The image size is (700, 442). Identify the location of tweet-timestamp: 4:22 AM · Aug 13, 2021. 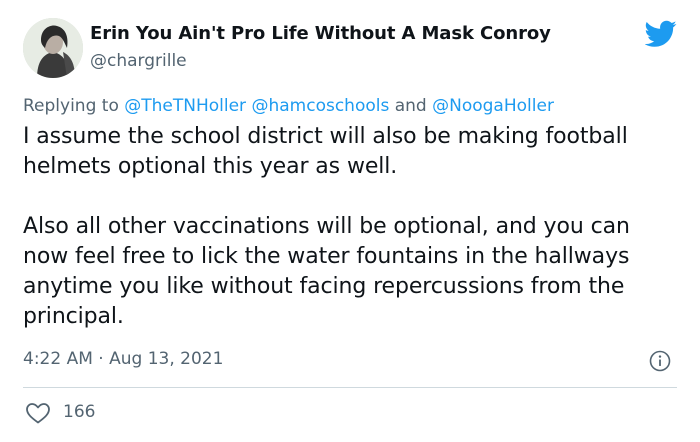
(123, 359).